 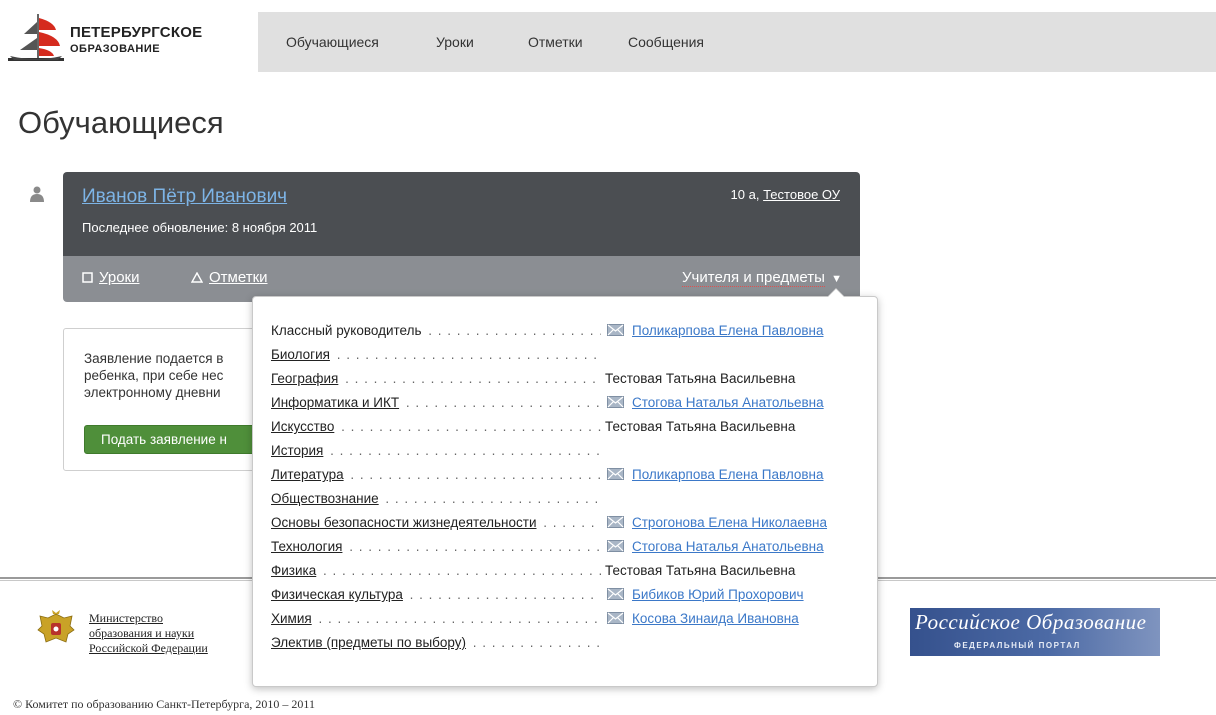 I want to click on tab-lessons: Уроки, so click(x=110, y=277).